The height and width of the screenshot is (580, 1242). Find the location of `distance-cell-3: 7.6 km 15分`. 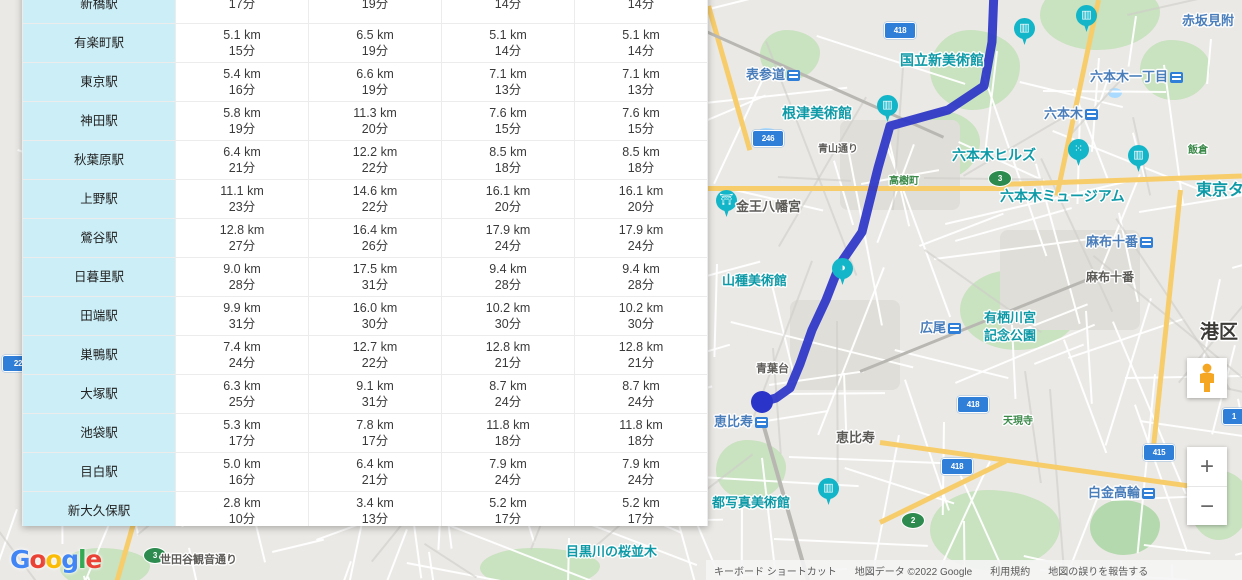

distance-cell-3: 7.6 km 15分 is located at coordinates (508, 121).